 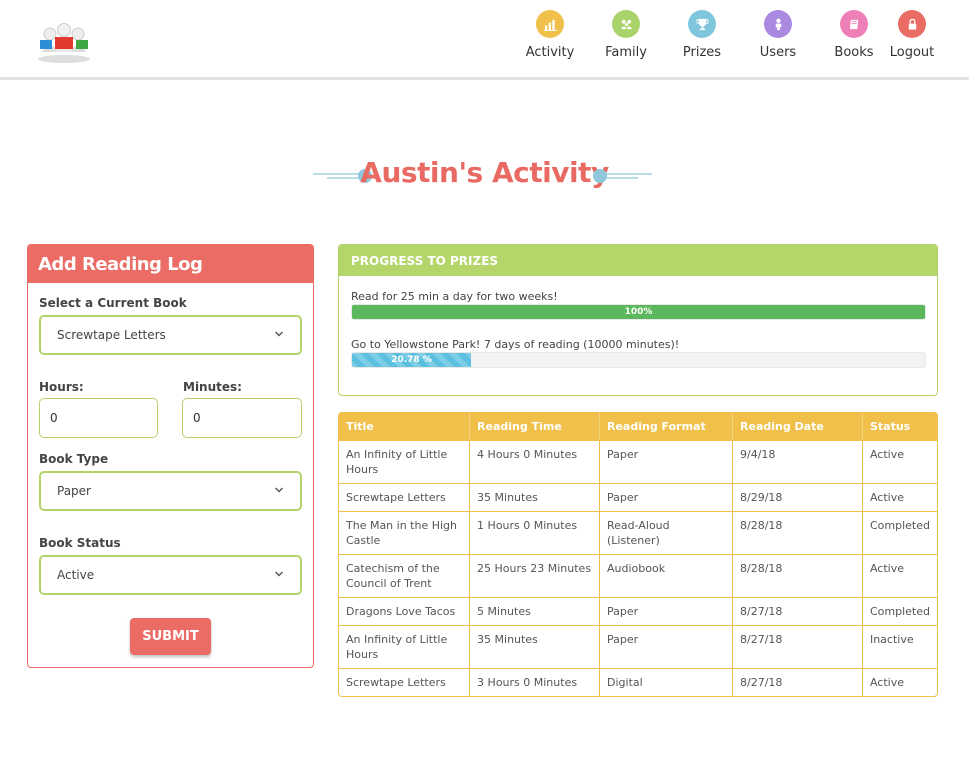 I want to click on table-cell: The Man in the High Castle, so click(x=405, y=532).